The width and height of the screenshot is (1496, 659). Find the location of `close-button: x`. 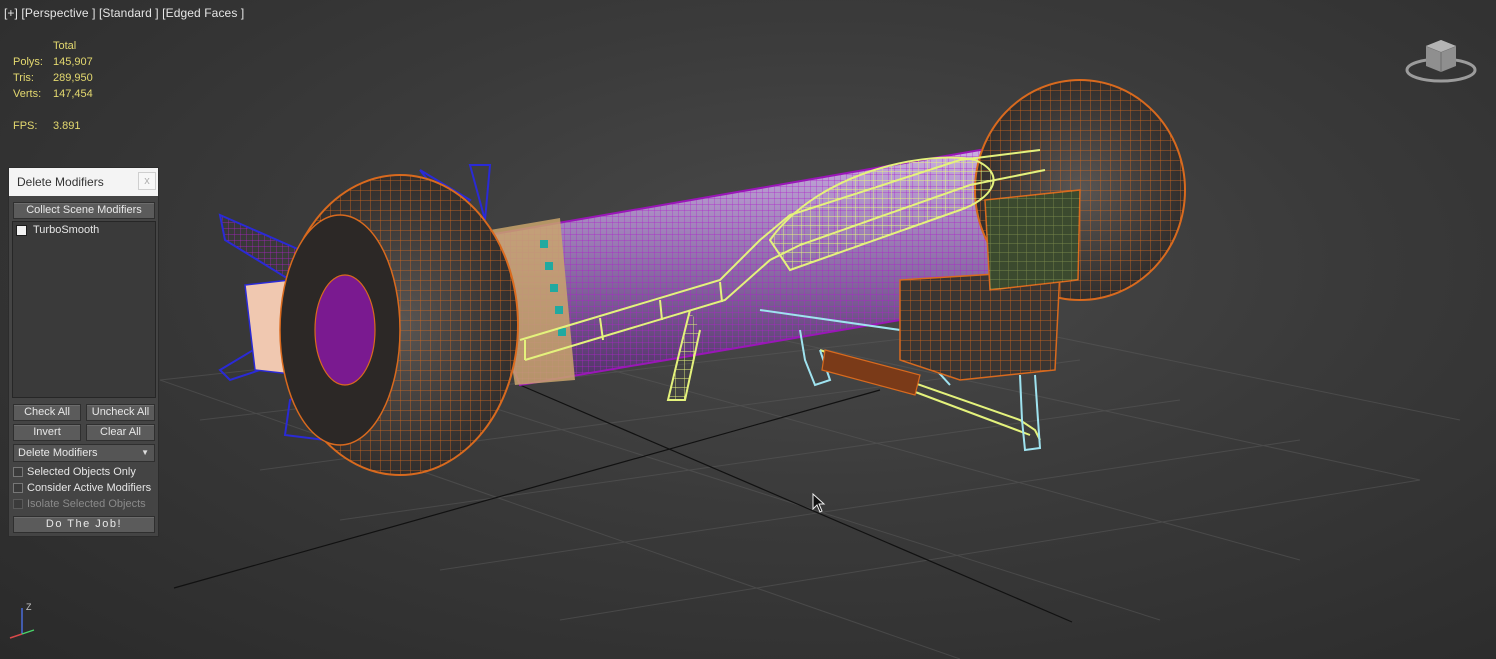

close-button: x is located at coordinates (147, 181).